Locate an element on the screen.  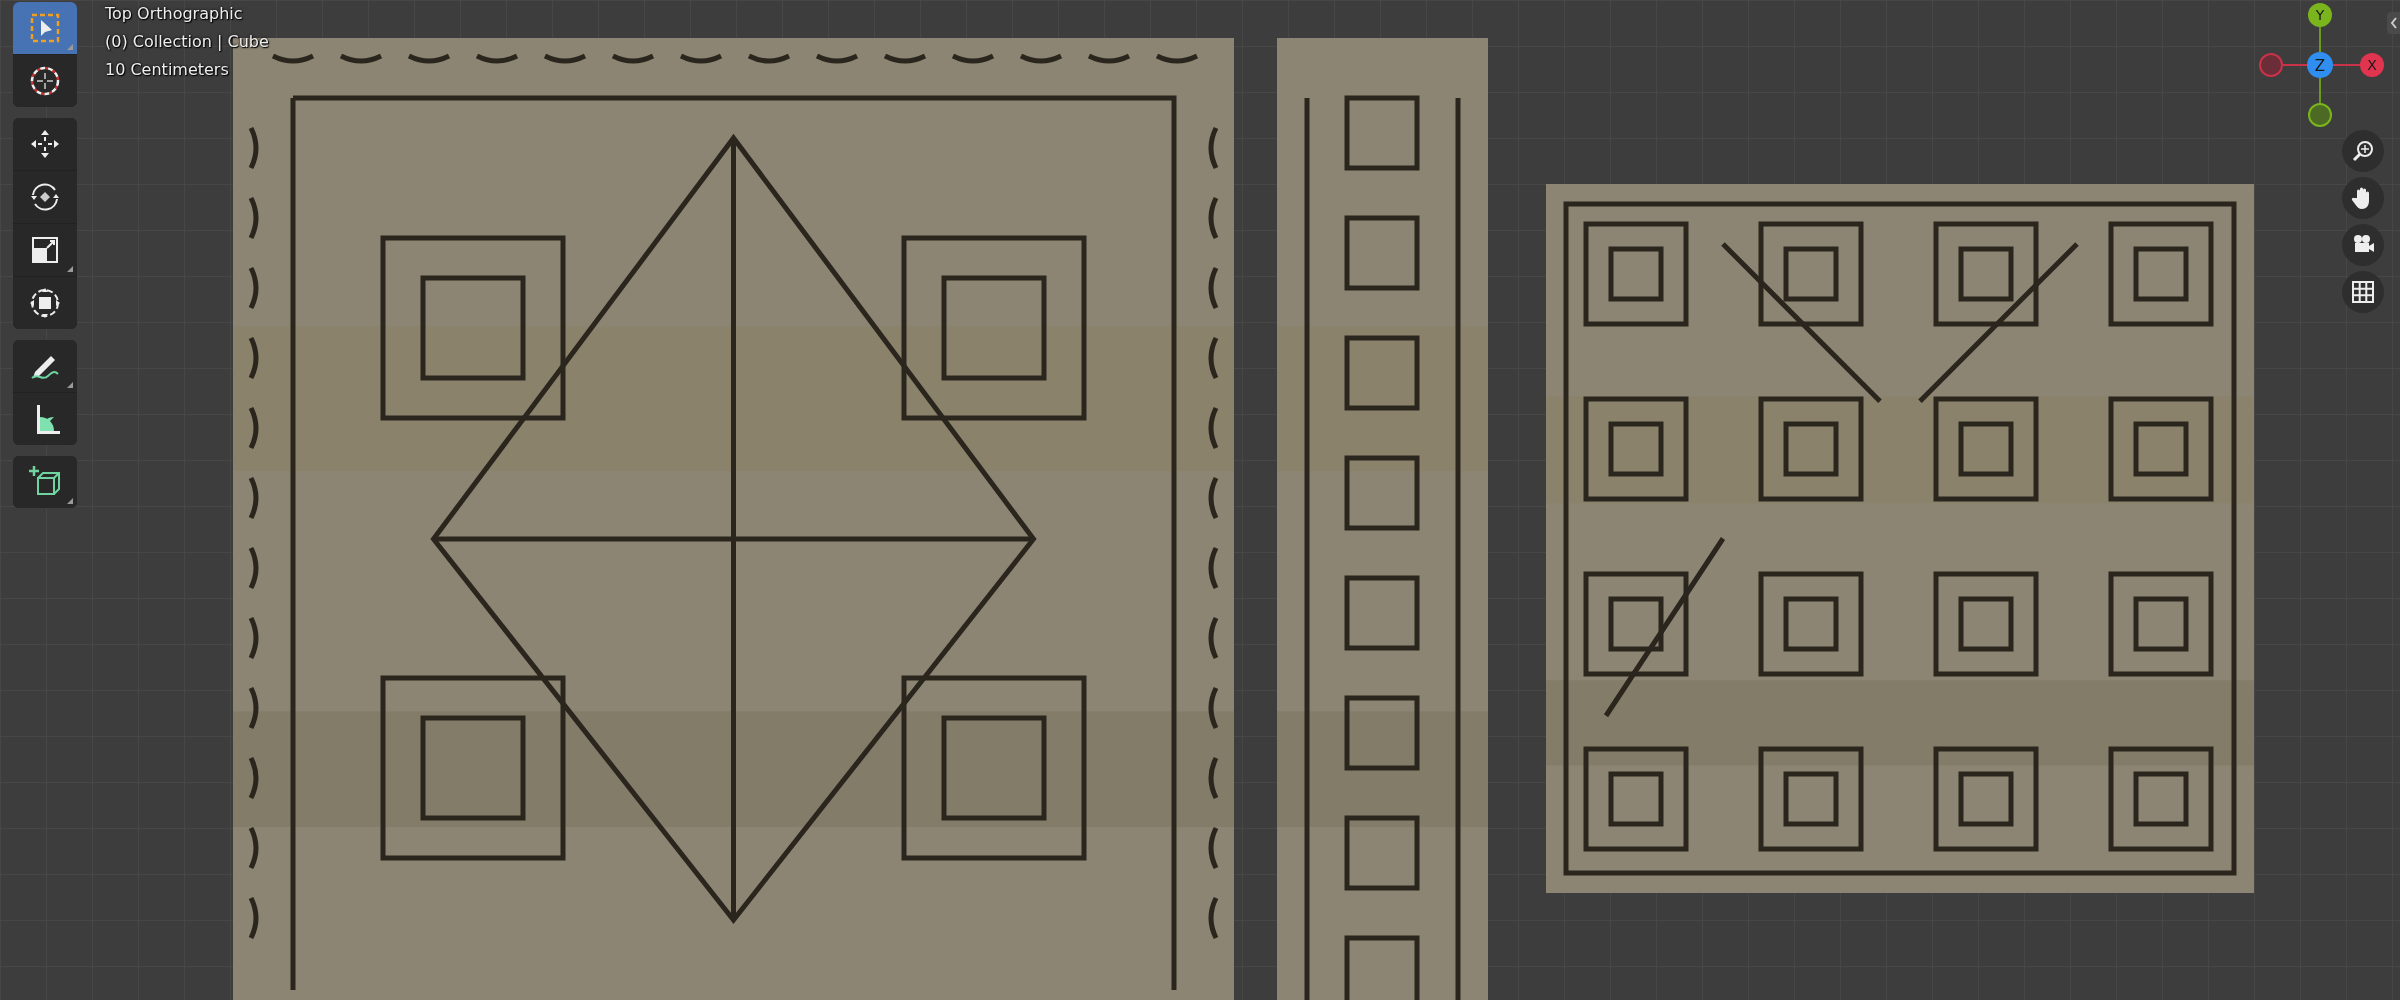
zoom-icon is located at coordinates (2363, 151).